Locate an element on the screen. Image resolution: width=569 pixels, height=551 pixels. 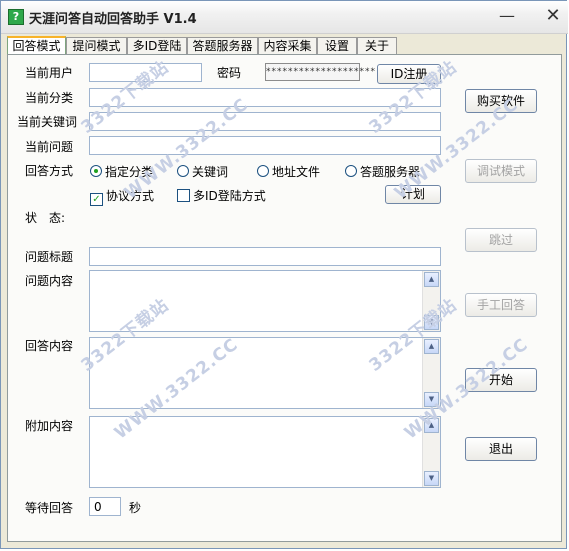
exit-button: 退出 is located at coordinates (501, 449).